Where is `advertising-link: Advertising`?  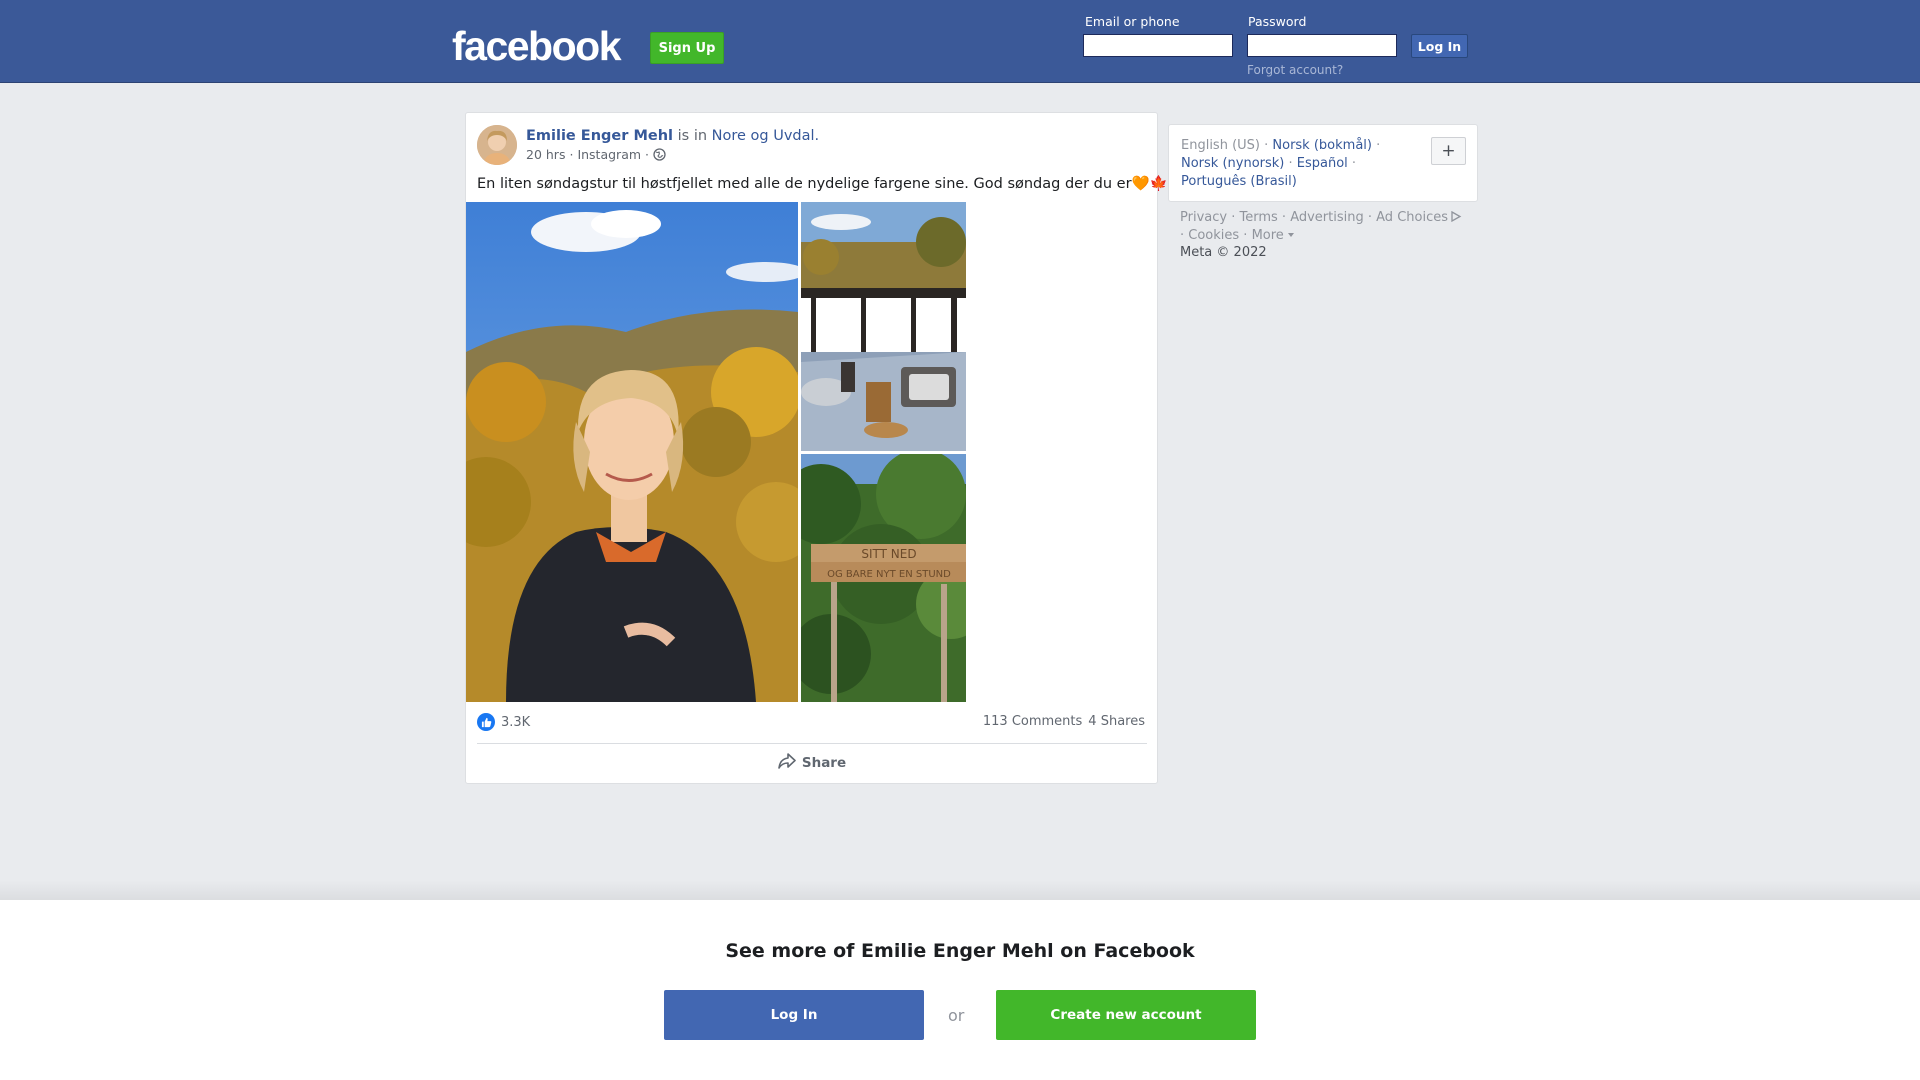 advertising-link: Advertising is located at coordinates (1327, 217).